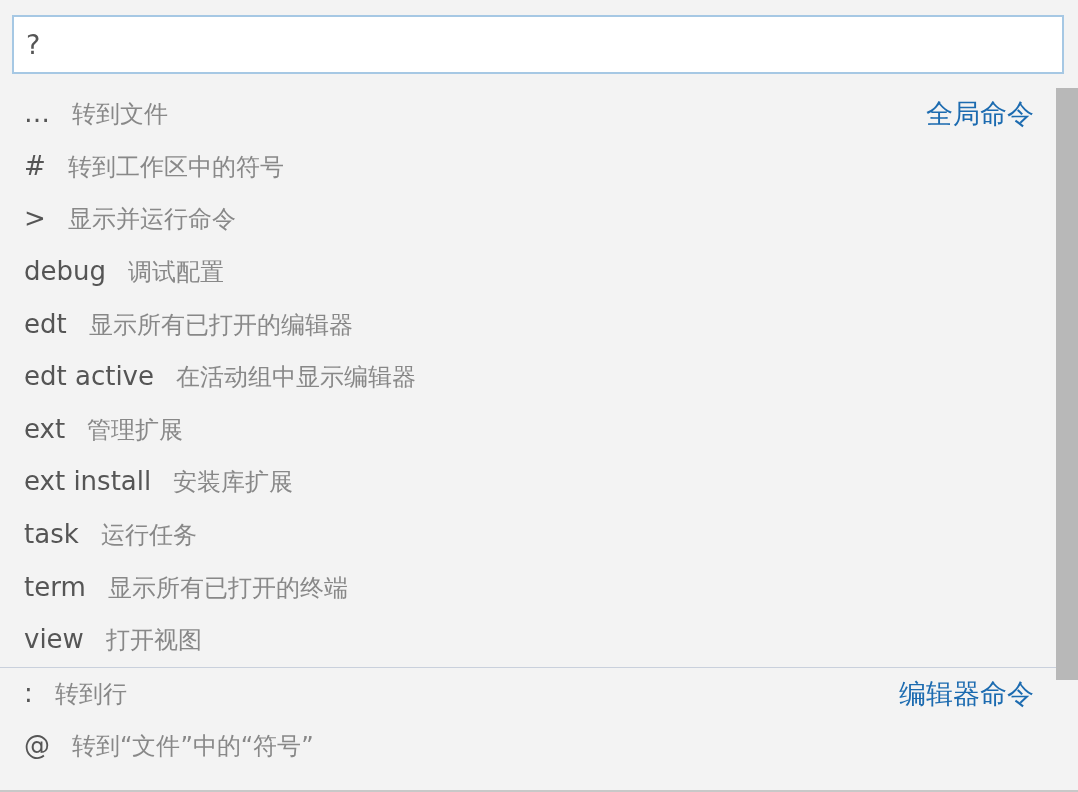 This screenshot has height=792, width=1078. I want to click on command-item: edt active 在活动组中显示编辑器, so click(220, 377).